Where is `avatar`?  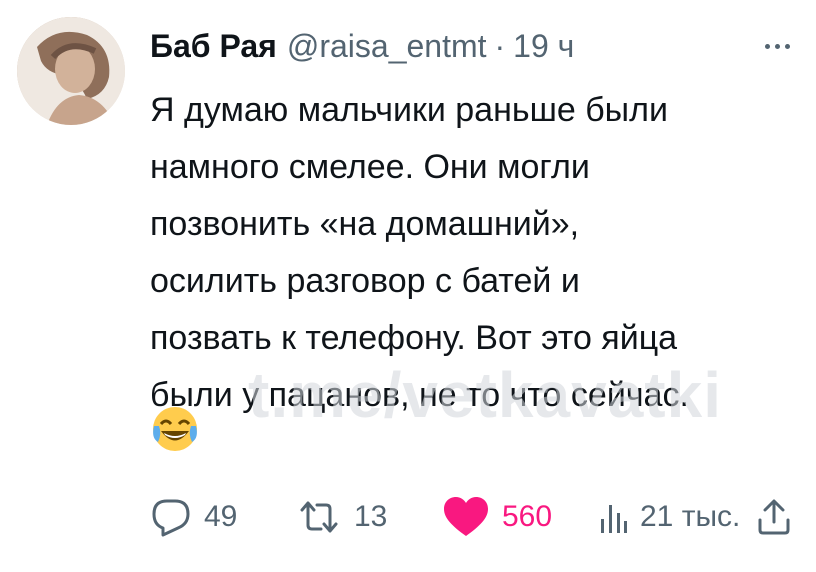 avatar is located at coordinates (71, 71).